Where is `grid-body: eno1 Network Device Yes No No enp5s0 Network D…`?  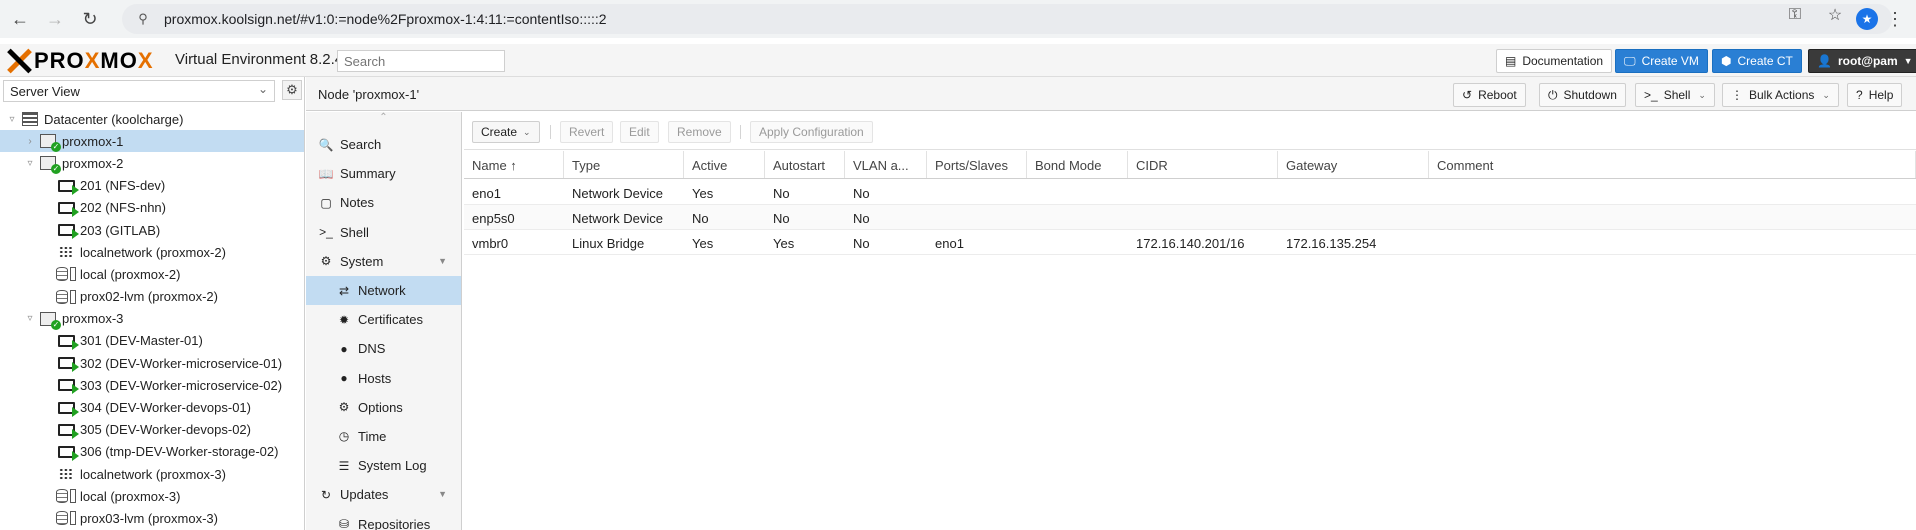
grid-body: eno1 Network Device Yes No No enp5s0 Network D… is located at coordinates (1190, 217).